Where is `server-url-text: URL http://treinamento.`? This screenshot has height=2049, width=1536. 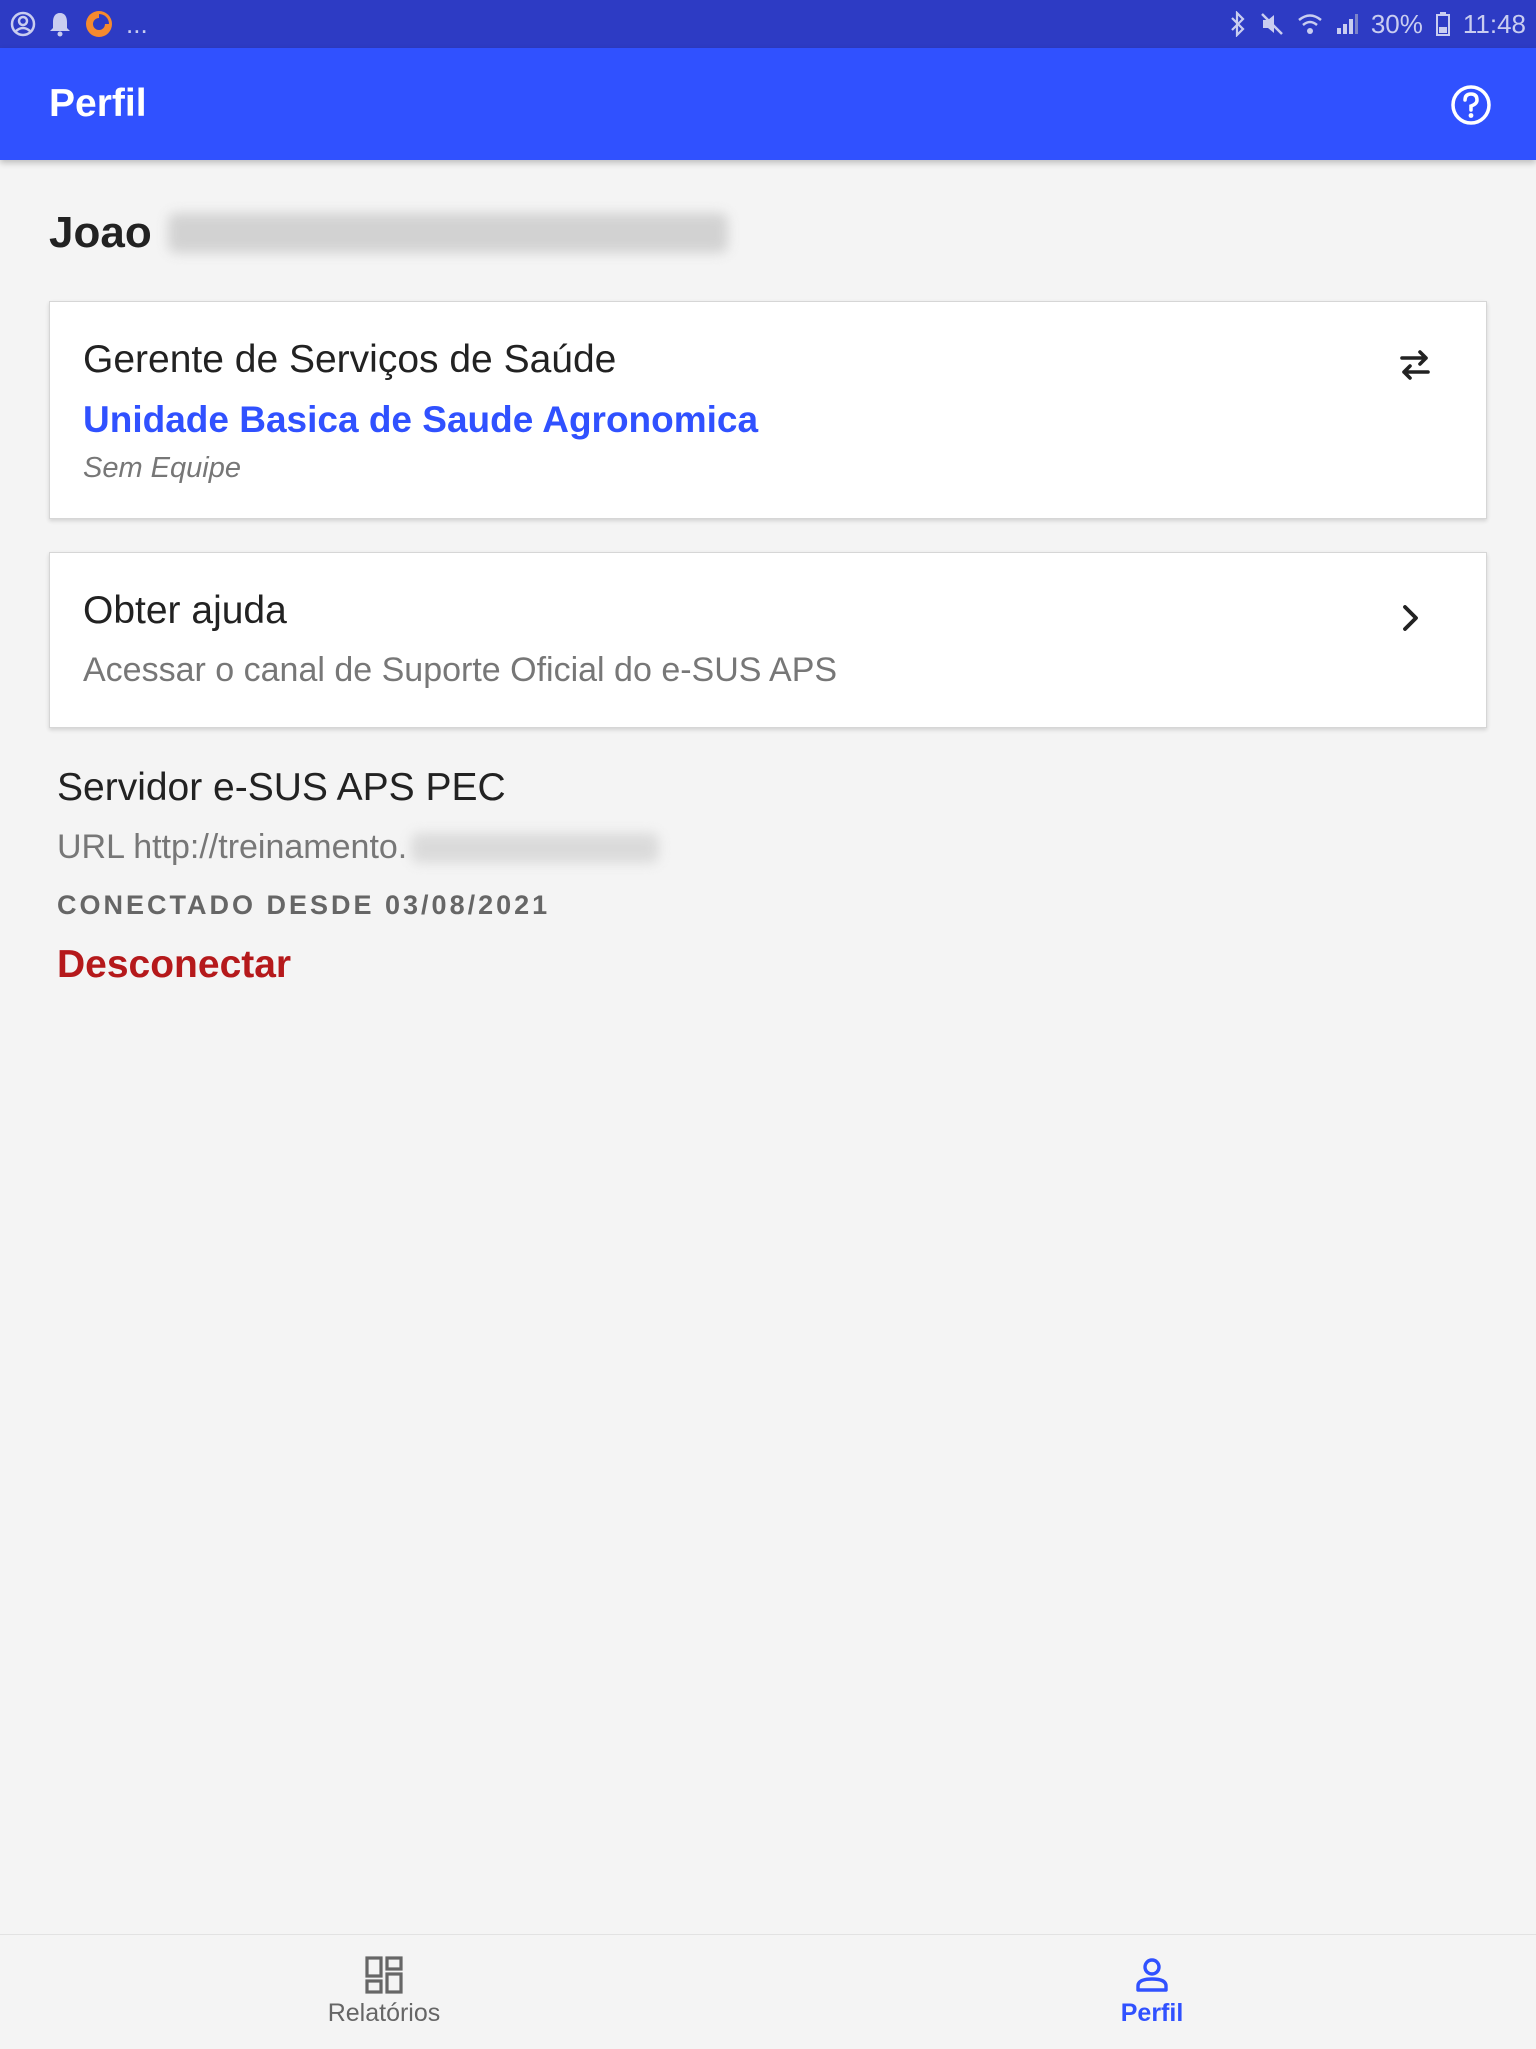 server-url-text: URL http://treinamento. is located at coordinates (232, 847).